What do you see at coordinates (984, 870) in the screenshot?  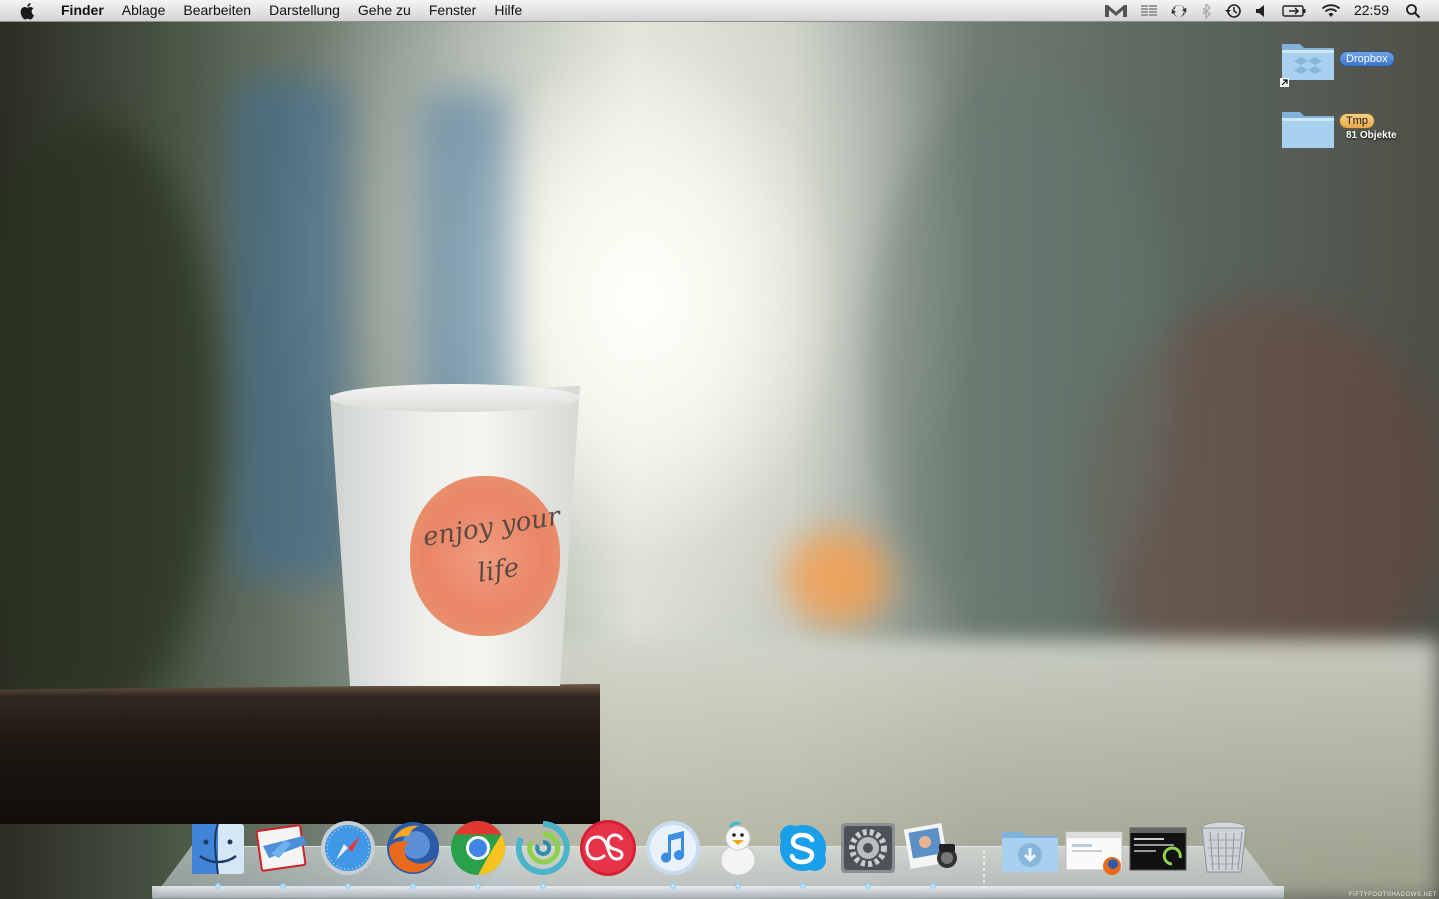 I see `dock-separator` at bounding box center [984, 870].